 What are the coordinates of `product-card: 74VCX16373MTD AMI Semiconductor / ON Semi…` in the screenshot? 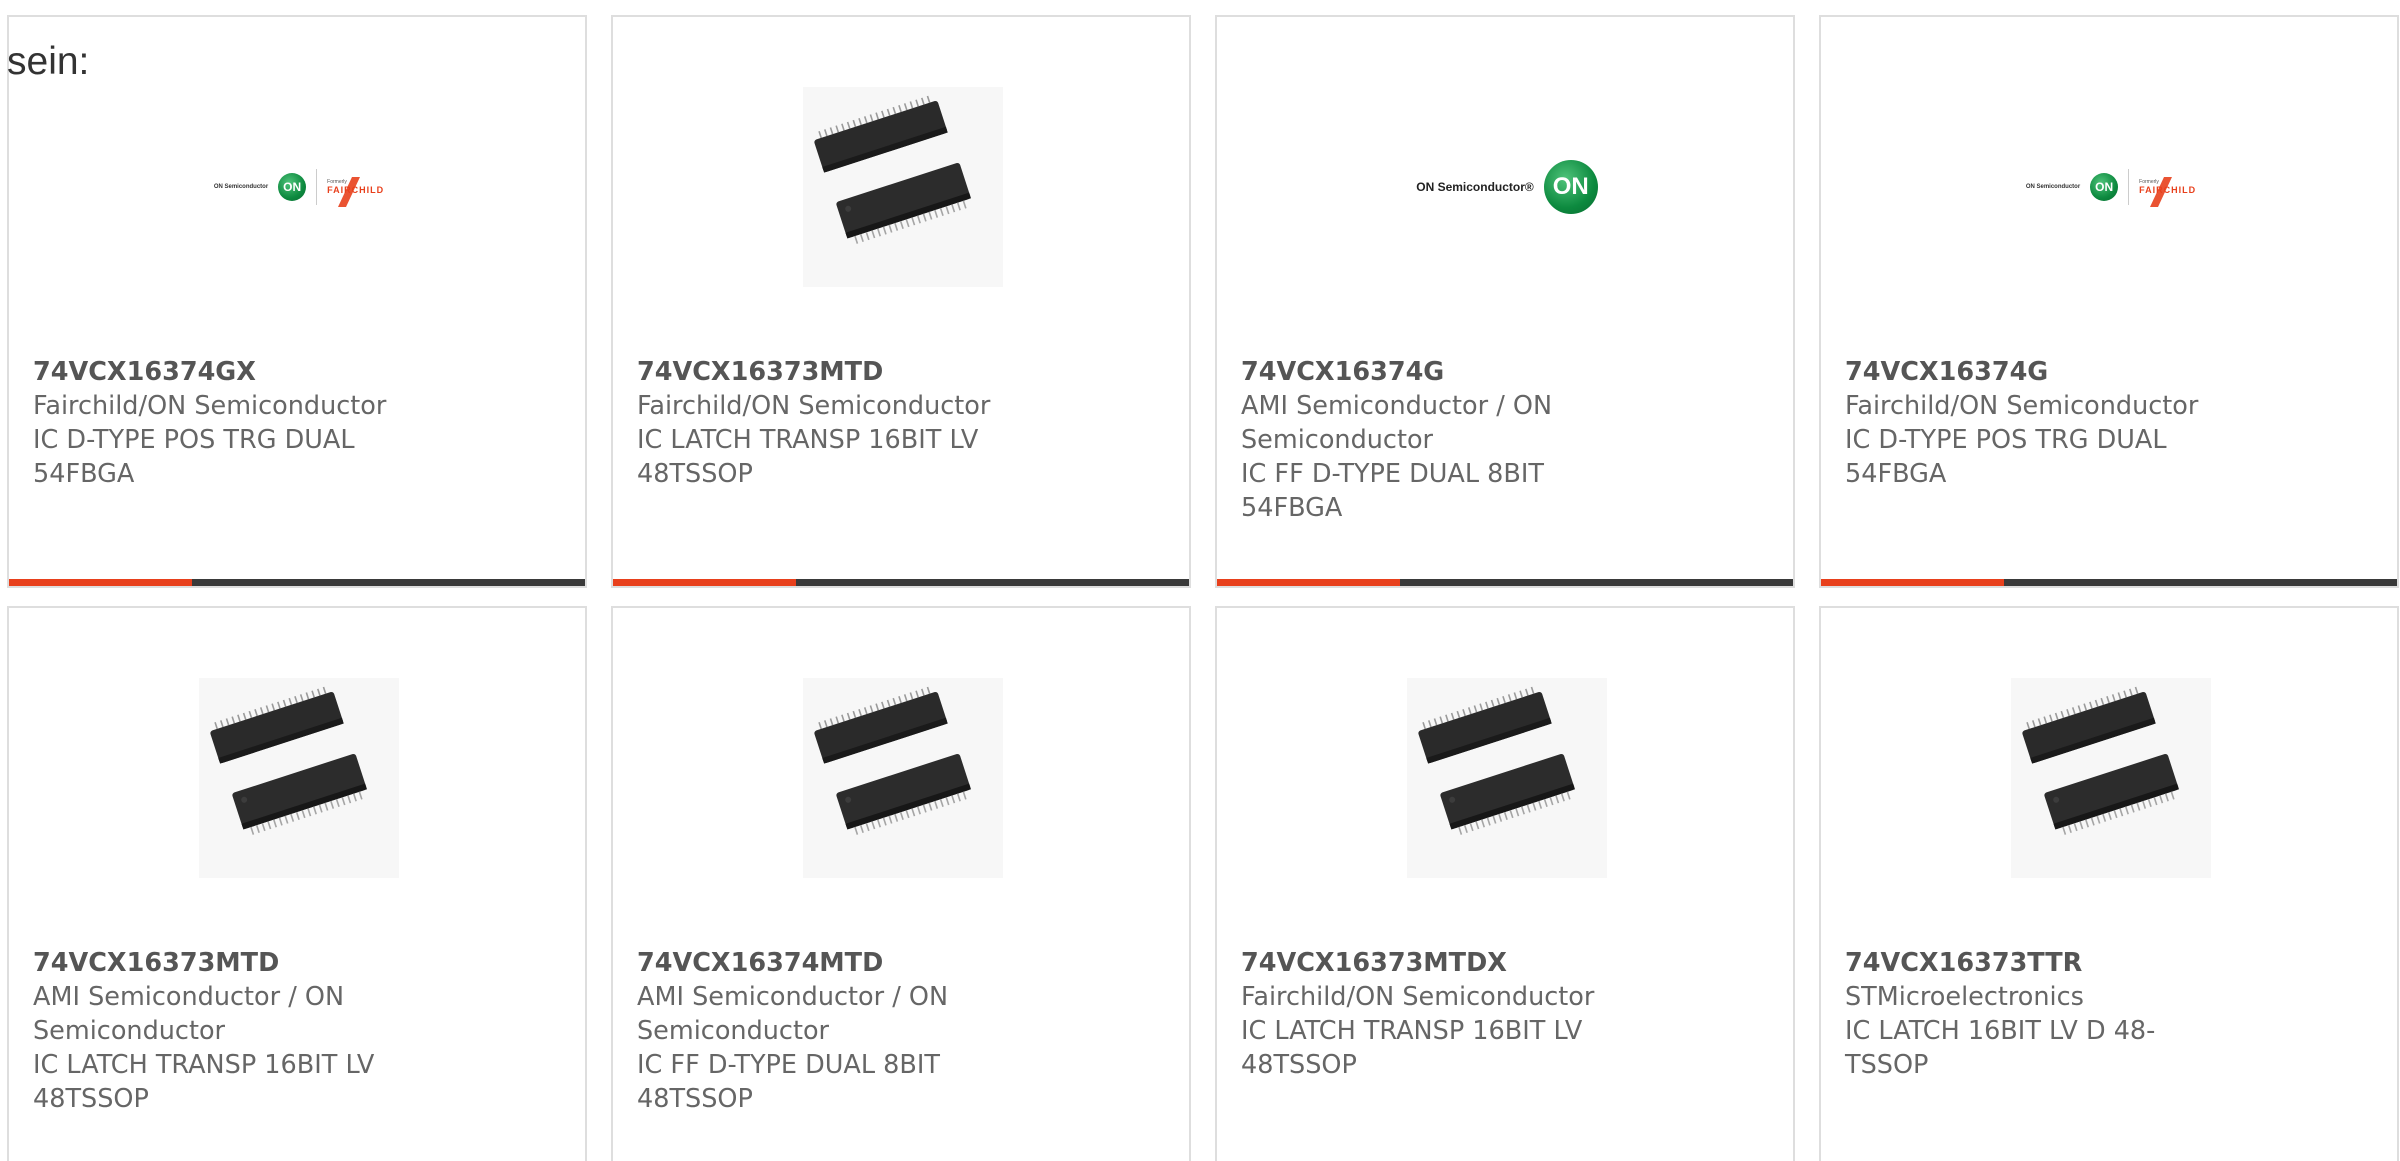 It's located at (297, 883).